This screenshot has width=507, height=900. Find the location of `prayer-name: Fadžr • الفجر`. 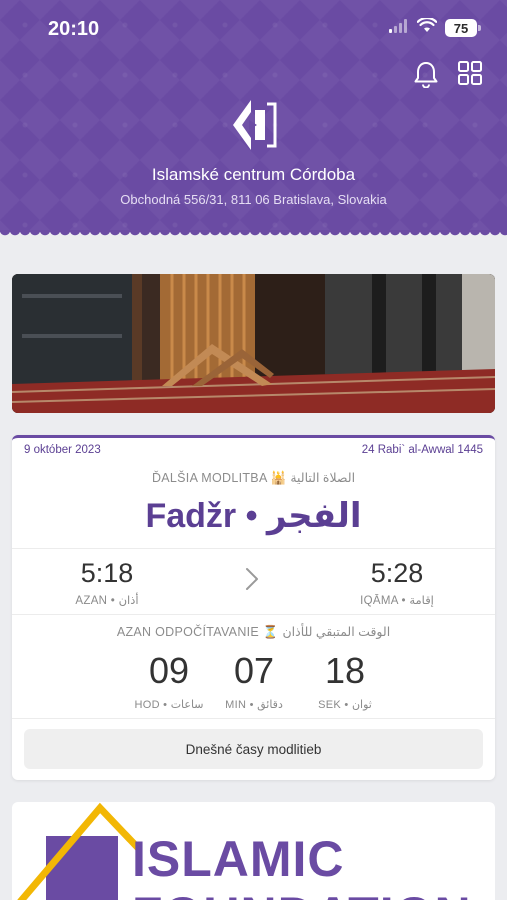

prayer-name: Fadžr • الفجر is located at coordinates (253, 516).